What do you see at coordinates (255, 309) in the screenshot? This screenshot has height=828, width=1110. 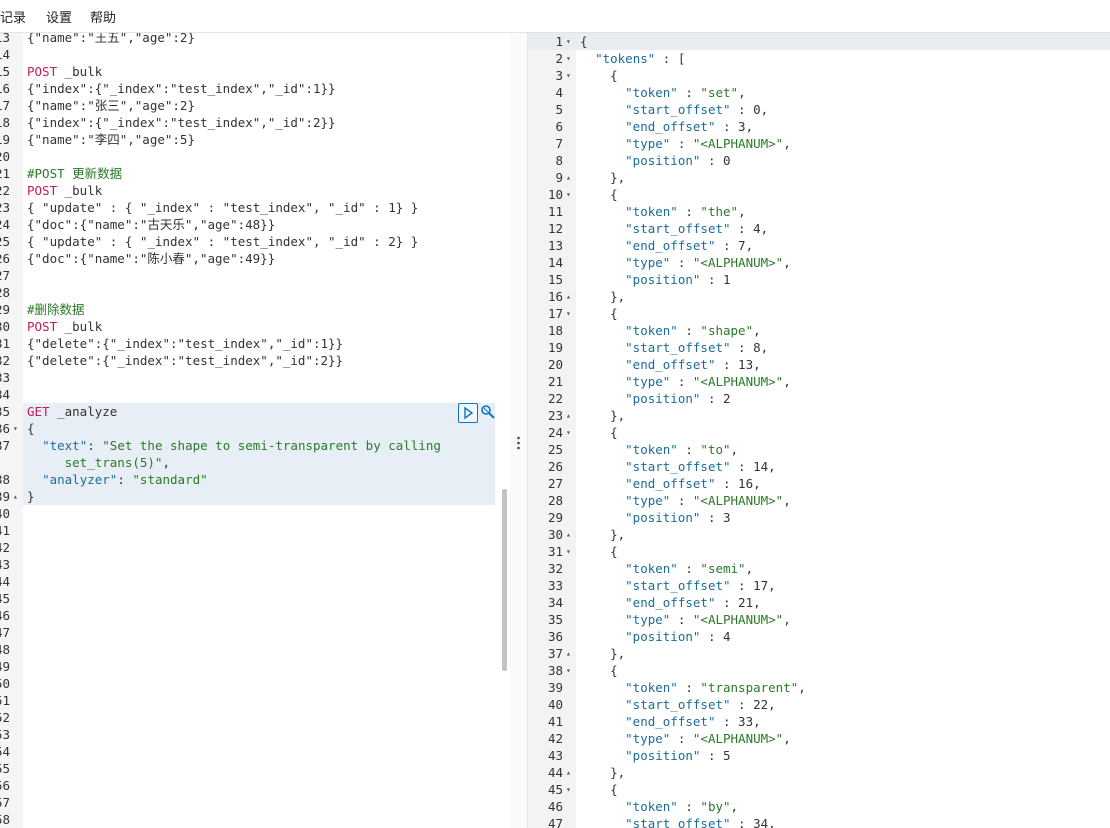 I see `code-line: 29 #删除数据` at bounding box center [255, 309].